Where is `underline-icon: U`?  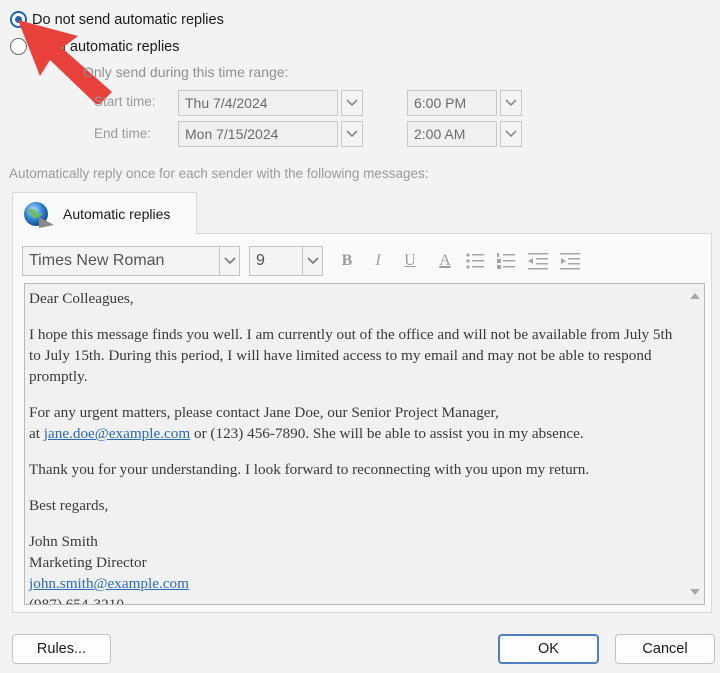
underline-icon: U is located at coordinates (410, 261).